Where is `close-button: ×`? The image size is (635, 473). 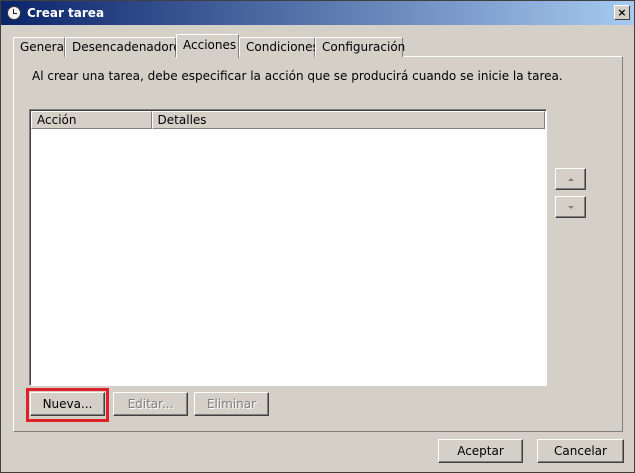
close-button: × is located at coordinates (622, 12).